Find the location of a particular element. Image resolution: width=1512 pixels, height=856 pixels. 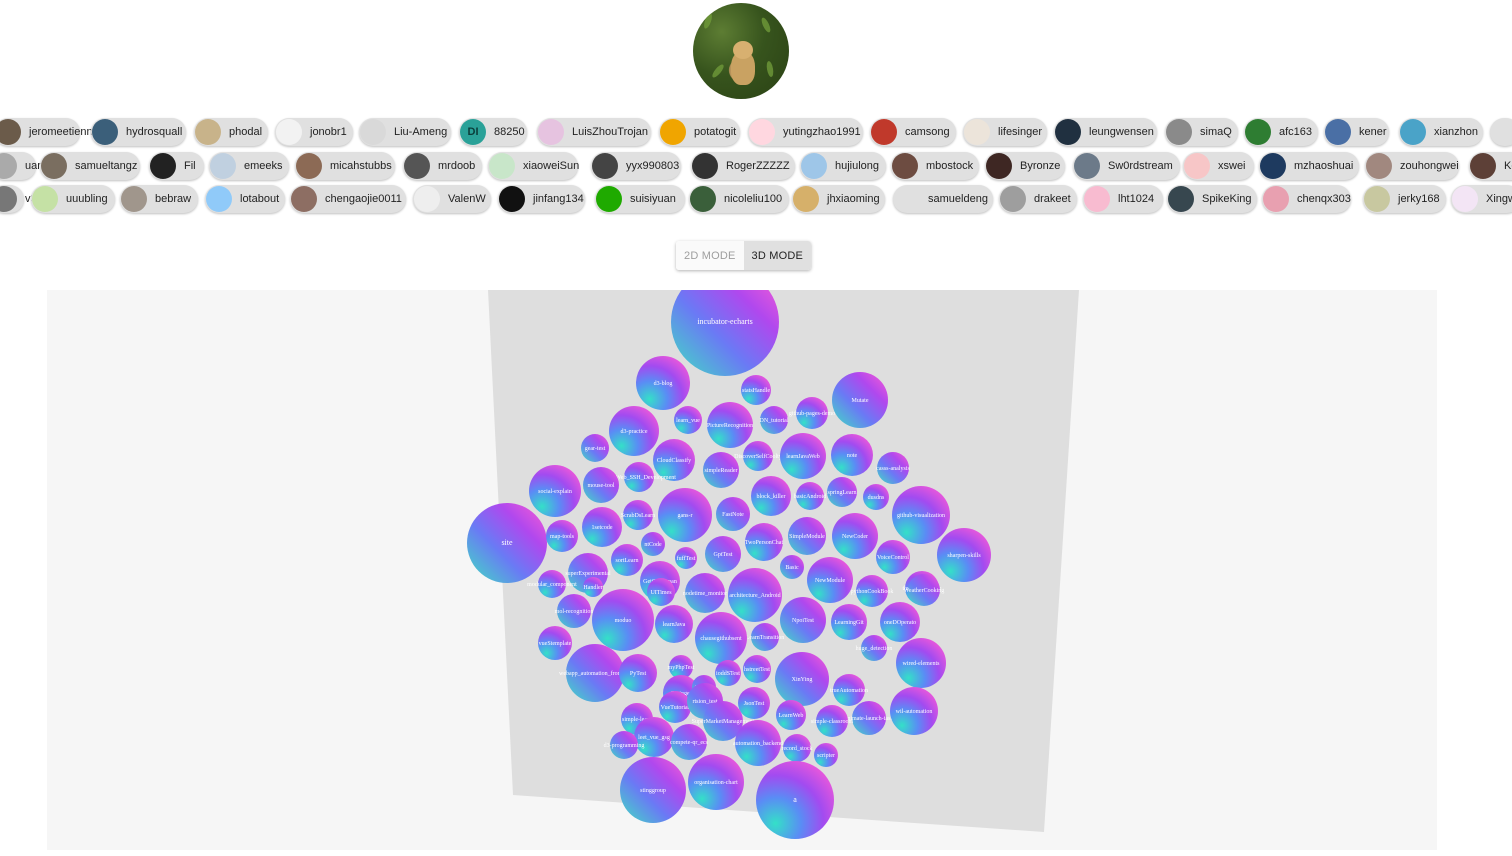

mode-2d-button: 2D MODE is located at coordinates (710, 255).